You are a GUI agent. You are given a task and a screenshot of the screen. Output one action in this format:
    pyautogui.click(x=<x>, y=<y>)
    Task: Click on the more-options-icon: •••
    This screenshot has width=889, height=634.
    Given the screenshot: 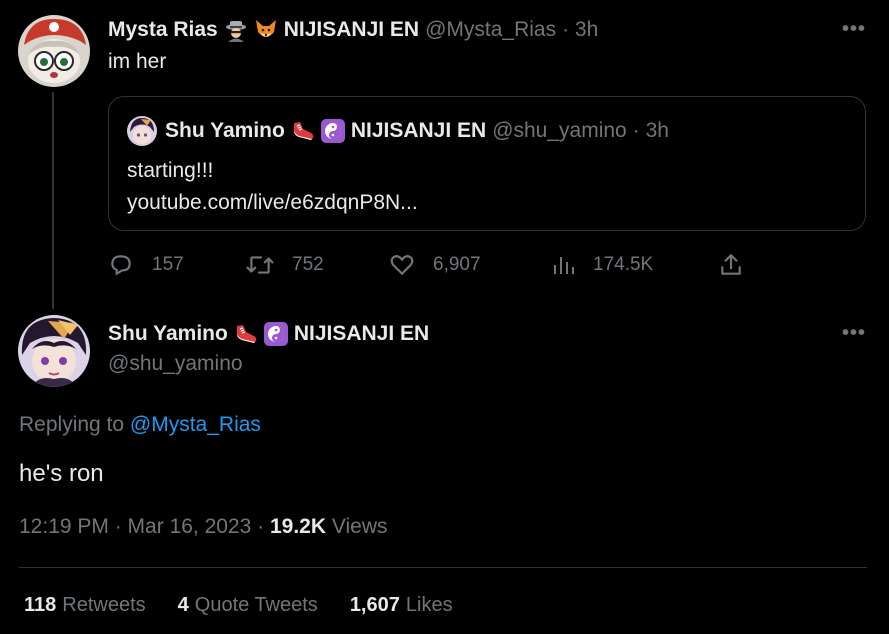 What is the action you would take?
    pyautogui.click(x=854, y=29)
    